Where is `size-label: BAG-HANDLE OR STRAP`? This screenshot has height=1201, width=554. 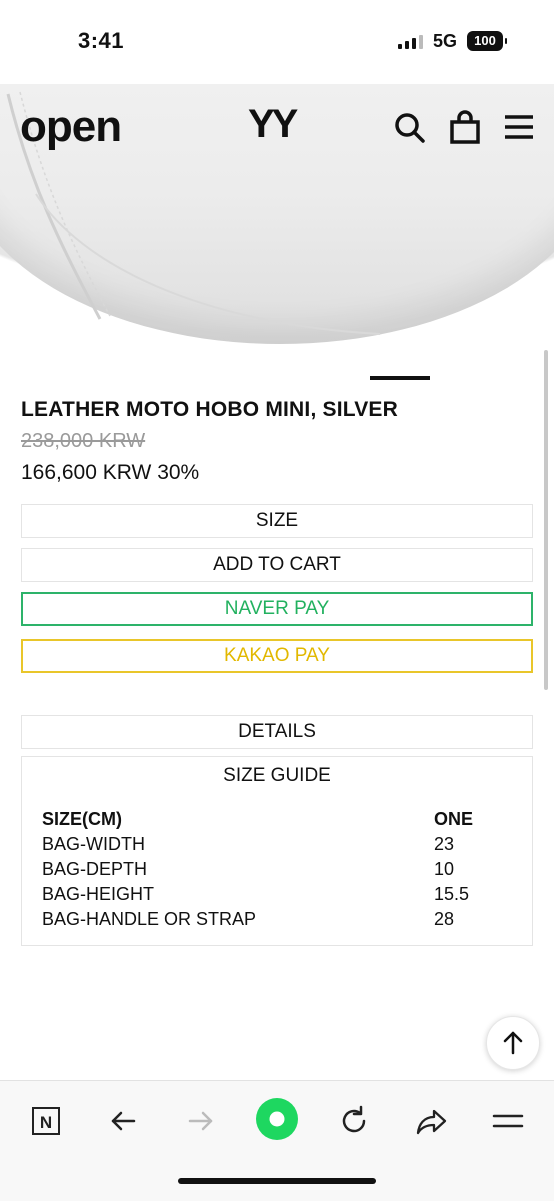 size-label: BAG-HANDLE OR STRAP is located at coordinates (149, 919).